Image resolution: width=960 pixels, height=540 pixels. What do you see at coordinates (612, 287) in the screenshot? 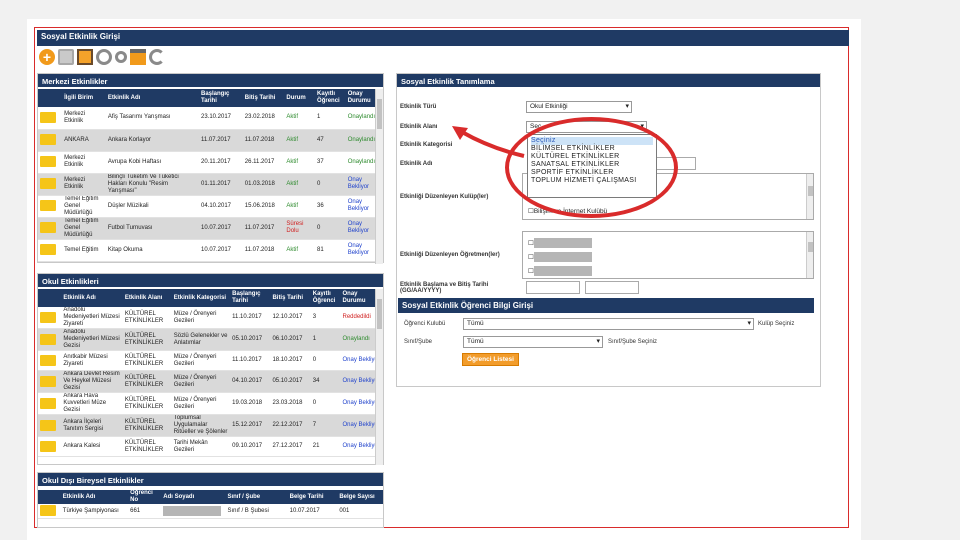
I see `bitis-tarihi-input` at bounding box center [612, 287].